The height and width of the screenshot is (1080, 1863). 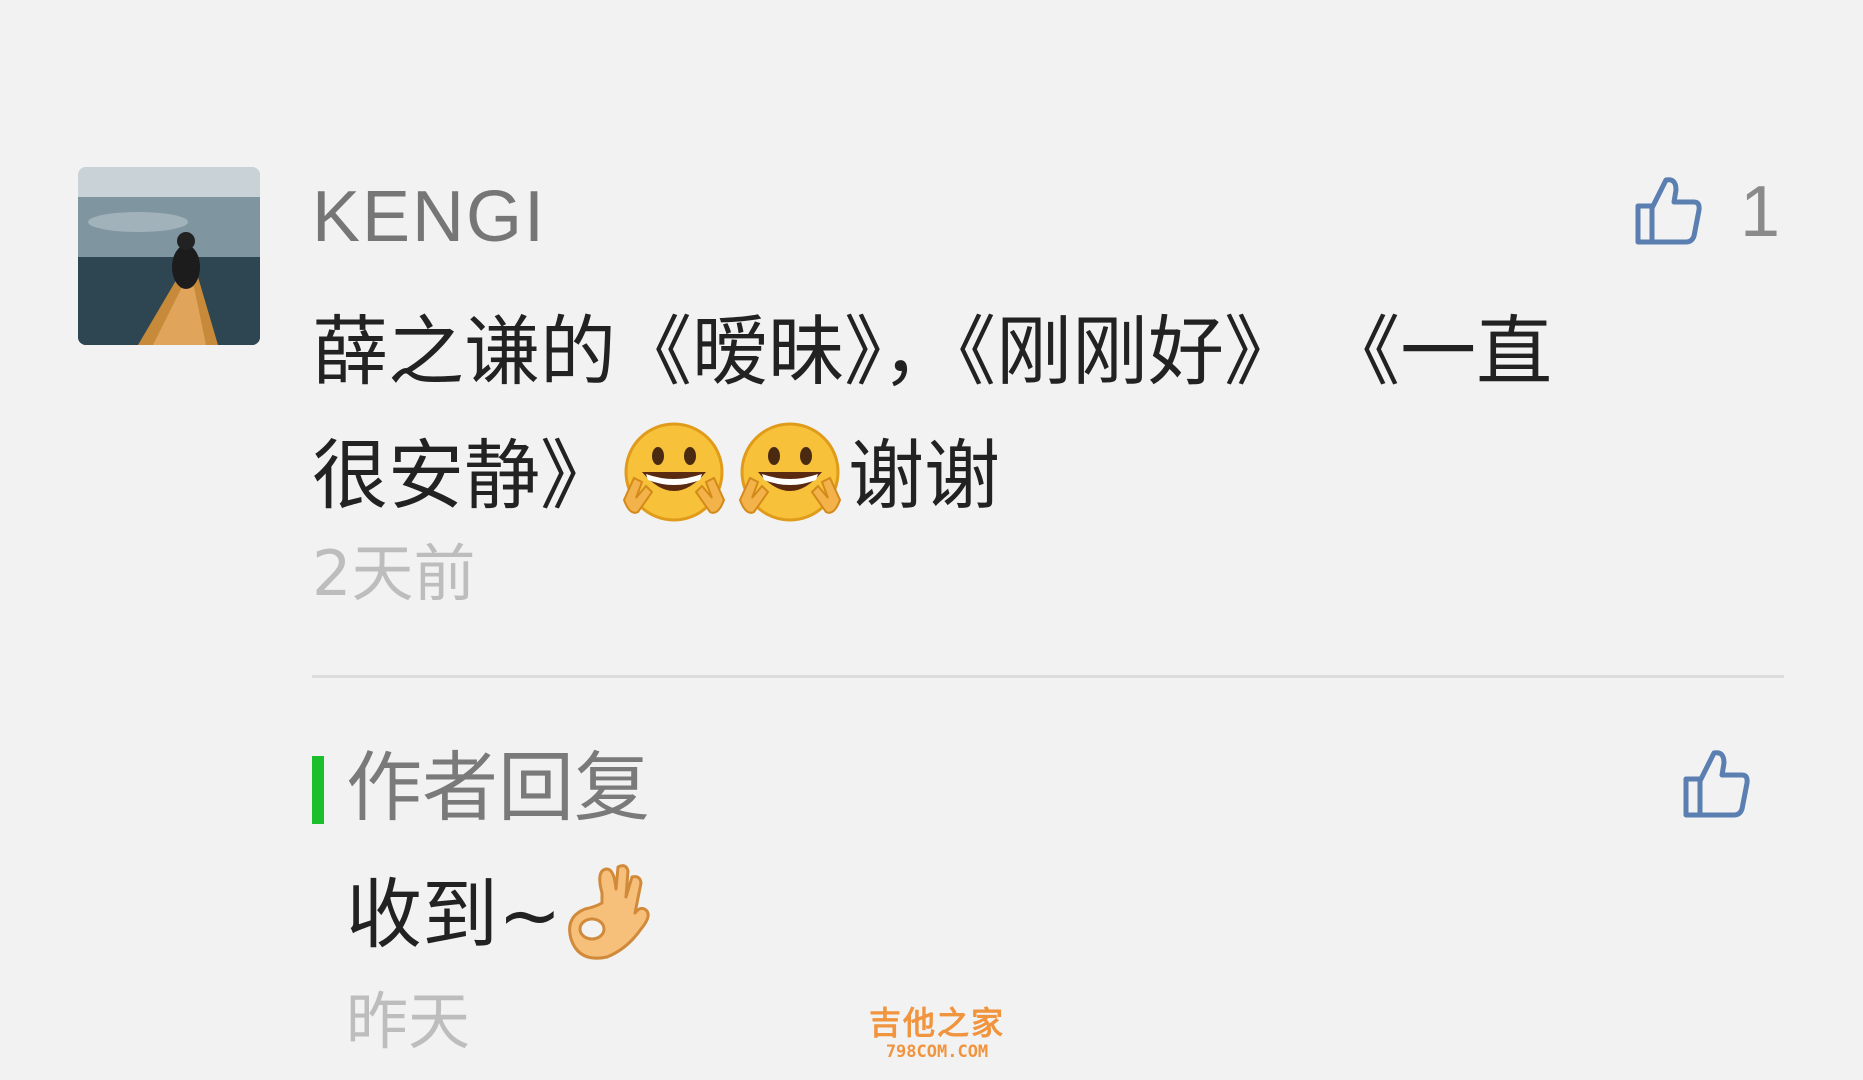 What do you see at coordinates (464, 475) in the screenshot?
I see `comment-text-part: 很安静》` at bounding box center [464, 475].